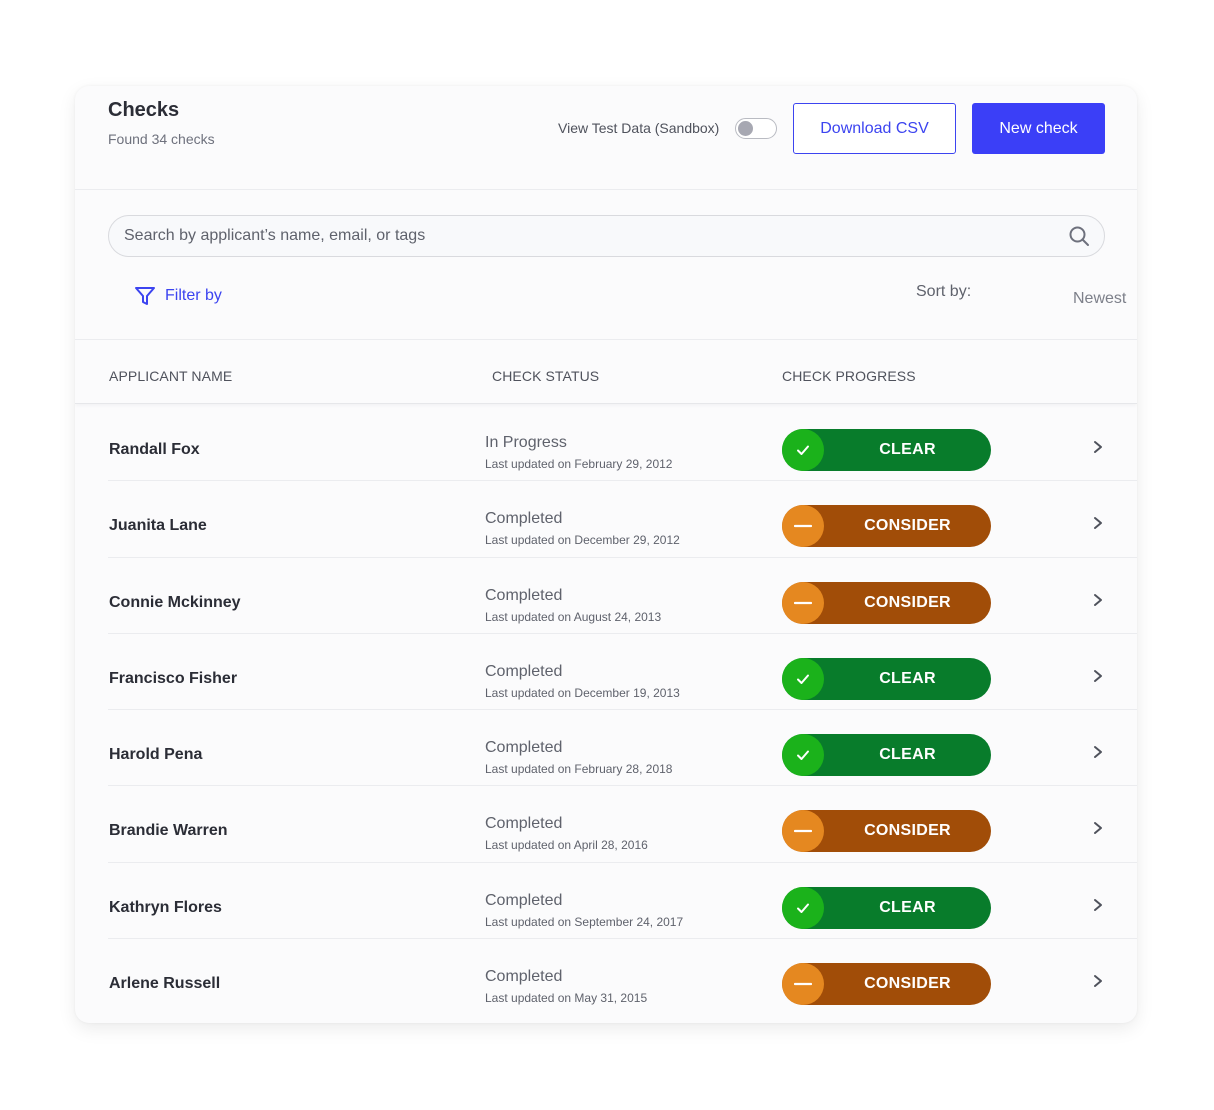 The width and height of the screenshot is (1214, 1110). I want to click on applicant-name: Connie Mckinney, so click(175, 602).